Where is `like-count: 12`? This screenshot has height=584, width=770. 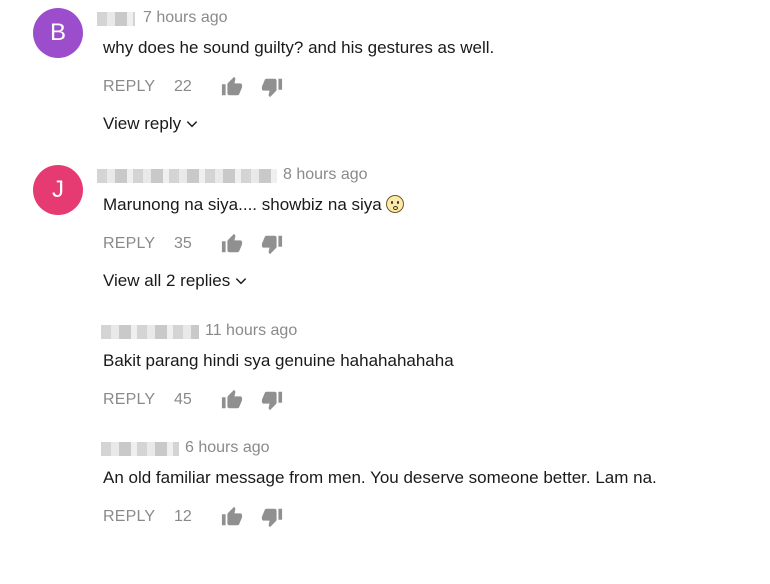
like-count: 12 is located at coordinates (183, 516).